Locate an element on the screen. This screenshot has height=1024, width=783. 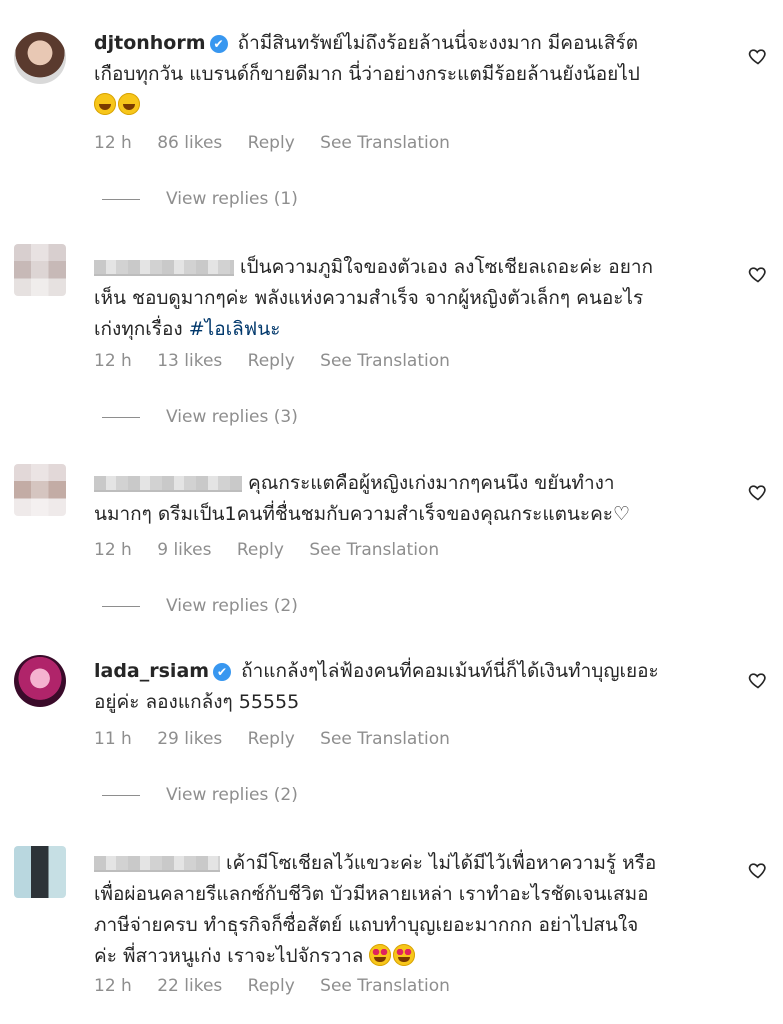
view-replies-label: View replies (1) is located at coordinates (232, 199).